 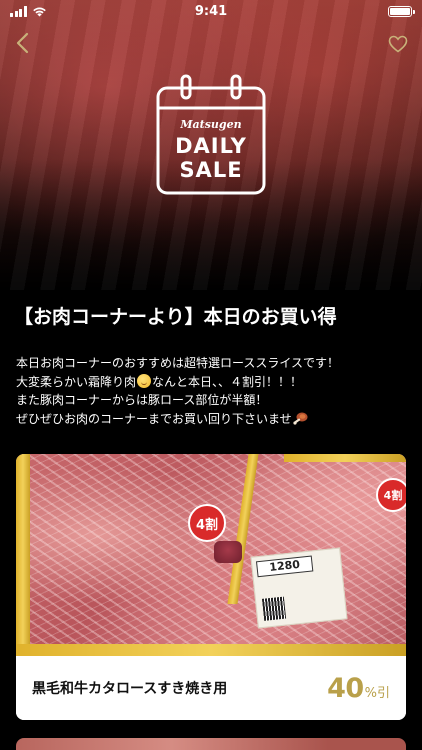 I want to click on logo-line-daily: DAILY, so click(x=211, y=146).